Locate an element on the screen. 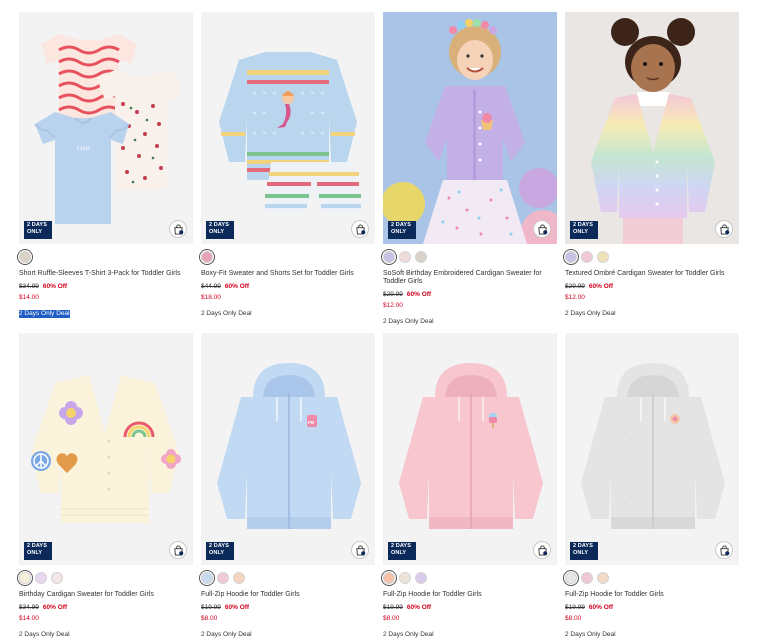  tshirt-3-pack-illustration: Cutie is located at coordinates (106, 128).